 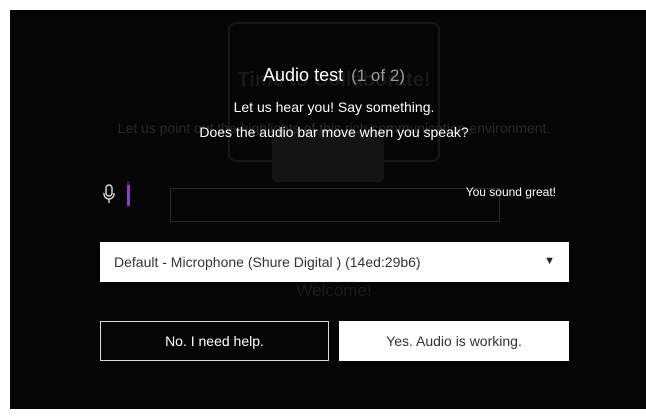 I want to click on need-help-button: No. I need help., so click(x=214, y=341).